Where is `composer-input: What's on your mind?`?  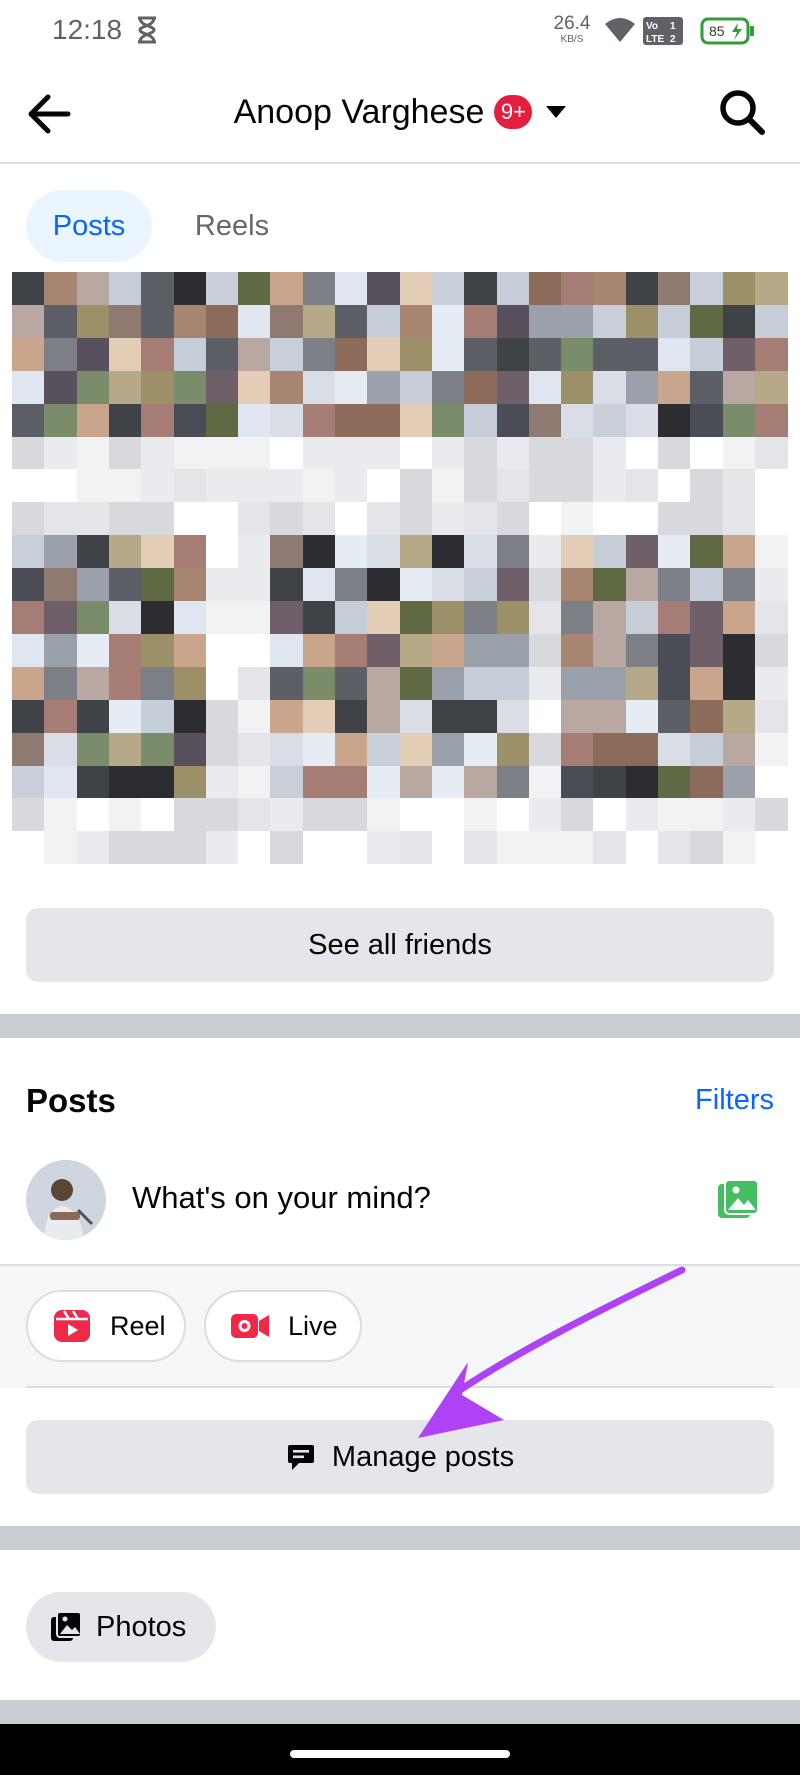 composer-input: What's on your mind? is located at coordinates (281, 1198).